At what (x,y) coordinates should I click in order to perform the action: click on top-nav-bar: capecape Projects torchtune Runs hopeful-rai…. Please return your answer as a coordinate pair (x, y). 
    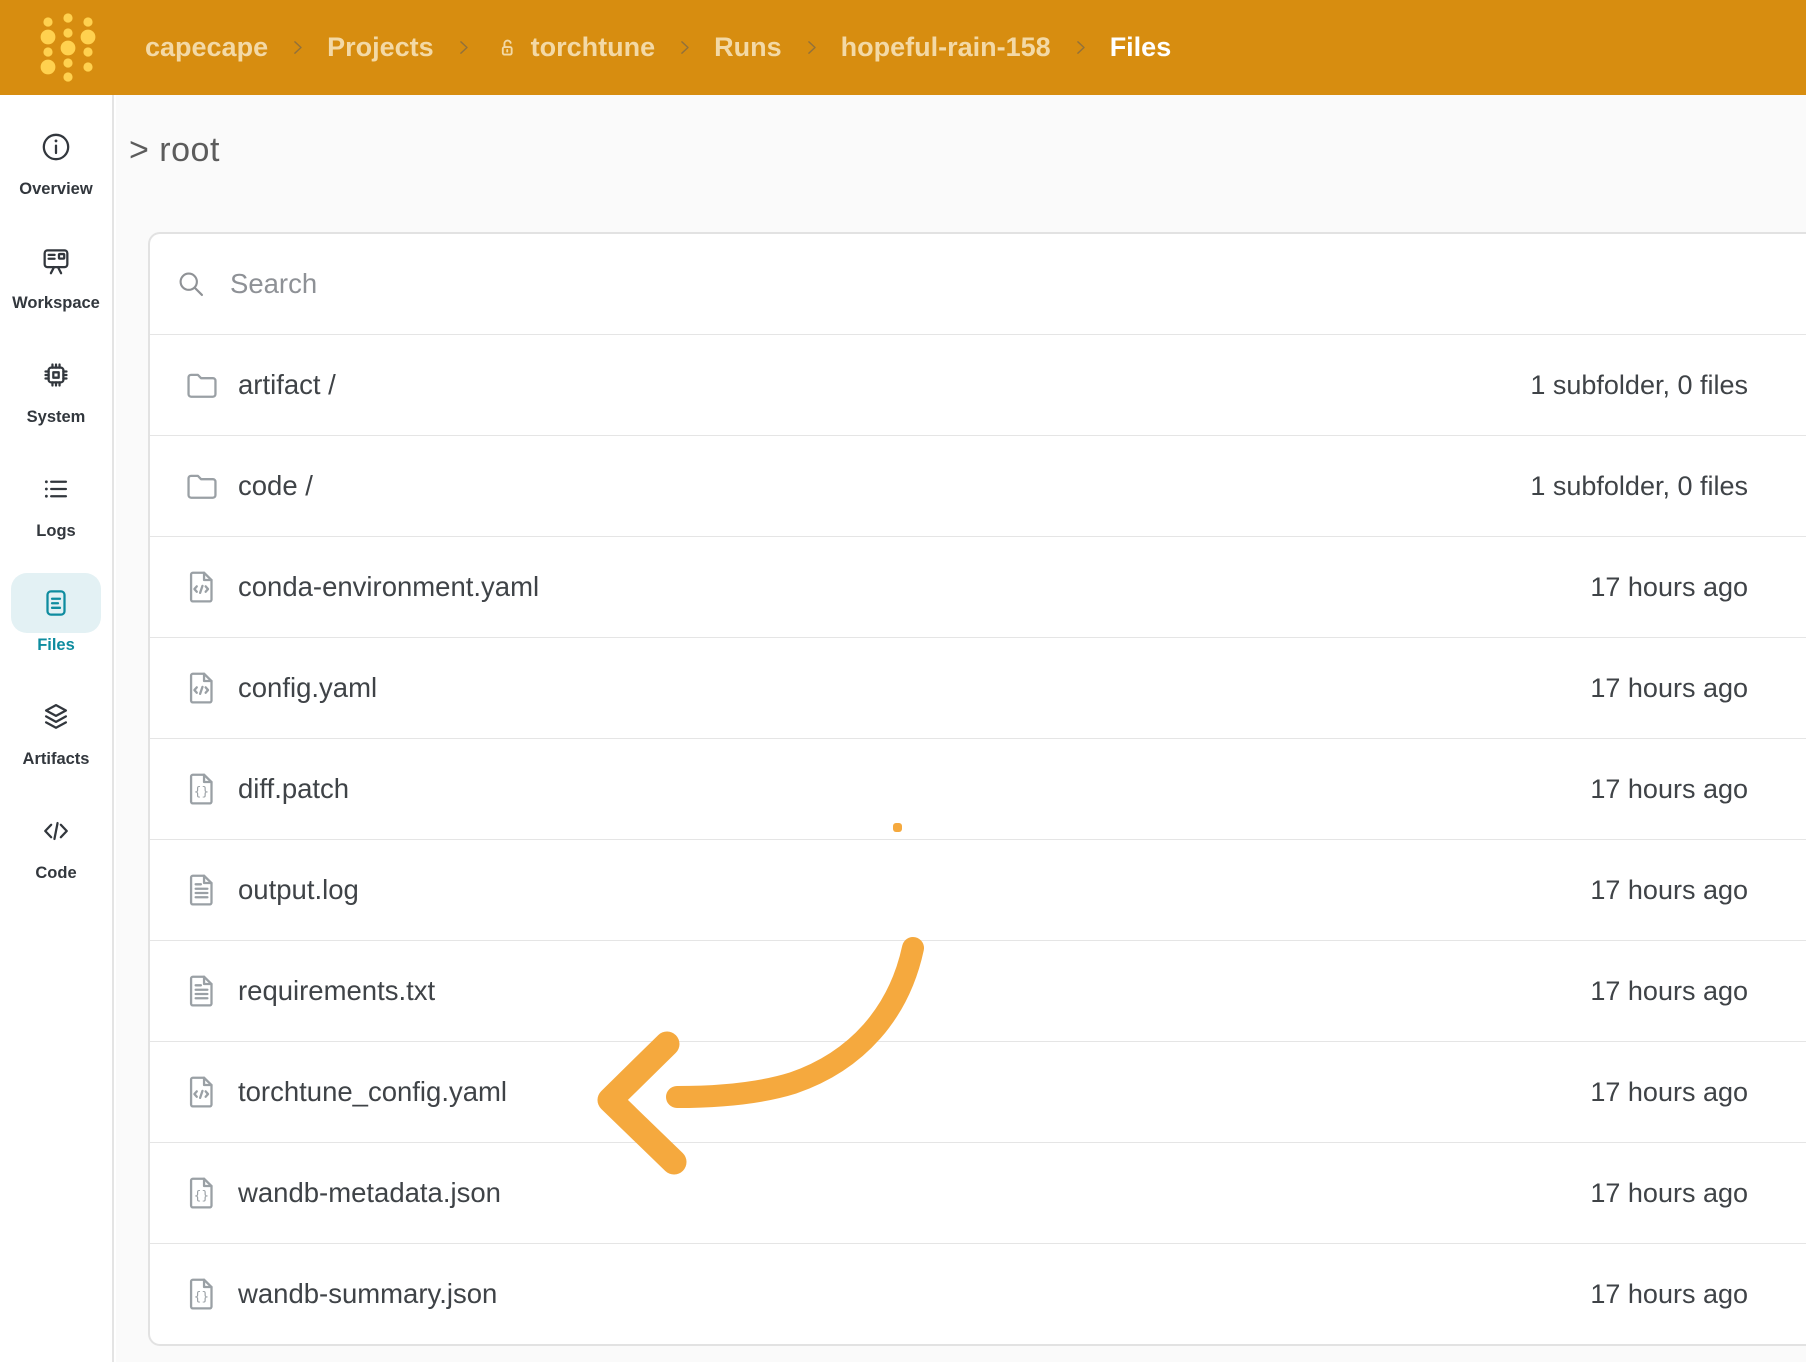
    Looking at the image, I should click on (903, 47).